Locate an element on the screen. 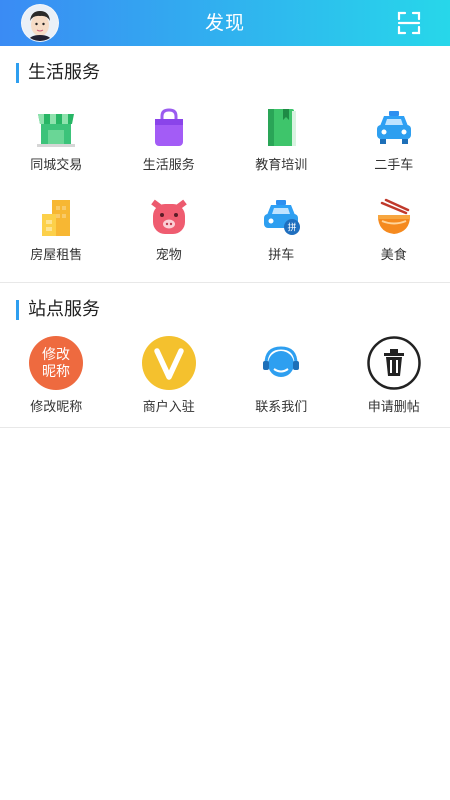  grid-item-edit-nickname: 修改 昵称 修改昵称 is located at coordinates (56, 382).